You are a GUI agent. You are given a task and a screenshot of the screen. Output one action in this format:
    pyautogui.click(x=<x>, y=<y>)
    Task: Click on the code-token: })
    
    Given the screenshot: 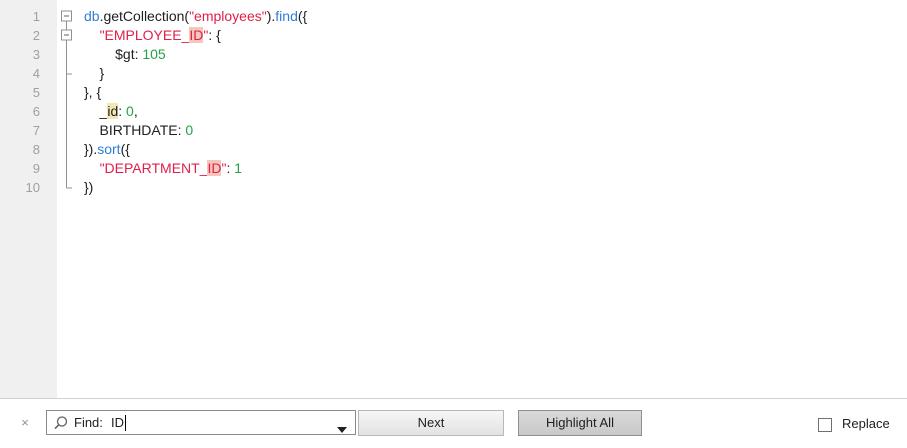 What is the action you would take?
    pyautogui.click(x=89, y=187)
    